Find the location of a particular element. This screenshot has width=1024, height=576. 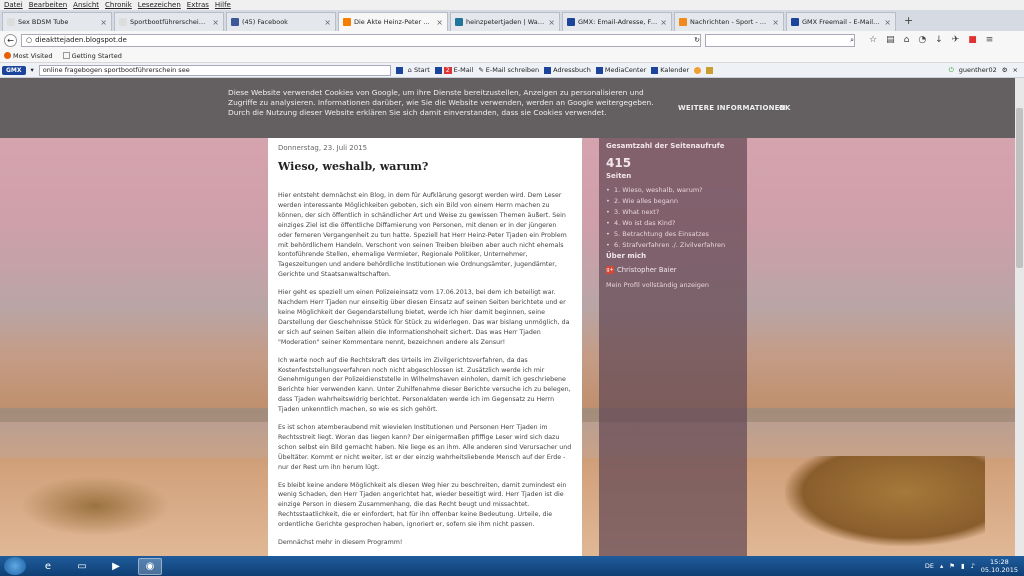

ie-icon: e is located at coordinates (48, 566).